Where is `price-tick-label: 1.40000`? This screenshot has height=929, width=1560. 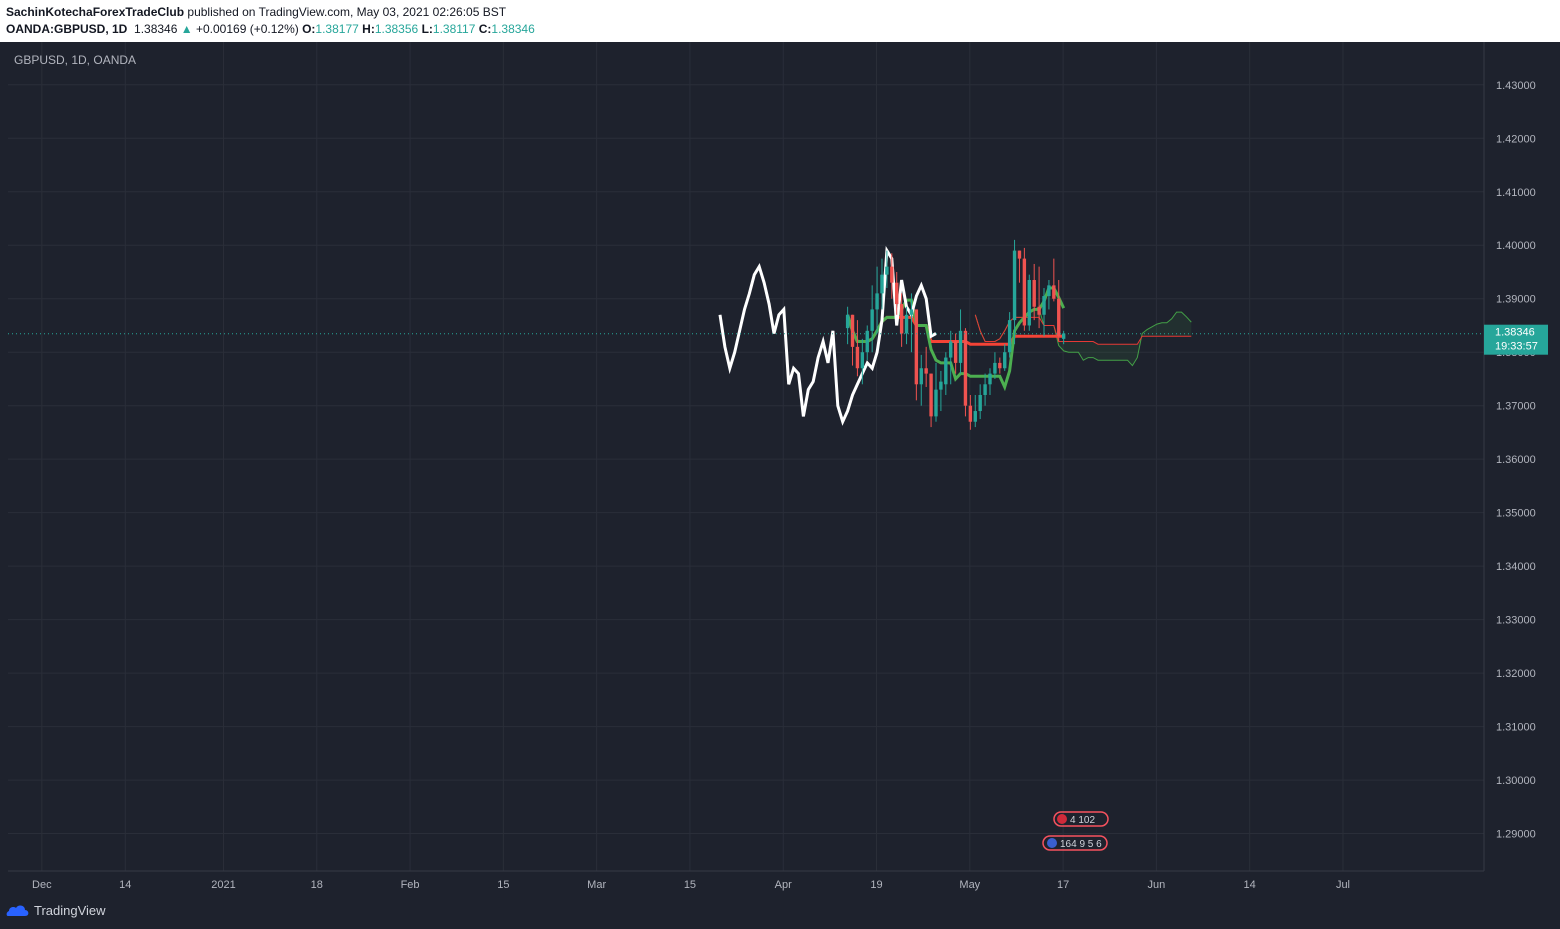
price-tick-label: 1.40000 is located at coordinates (1516, 246).